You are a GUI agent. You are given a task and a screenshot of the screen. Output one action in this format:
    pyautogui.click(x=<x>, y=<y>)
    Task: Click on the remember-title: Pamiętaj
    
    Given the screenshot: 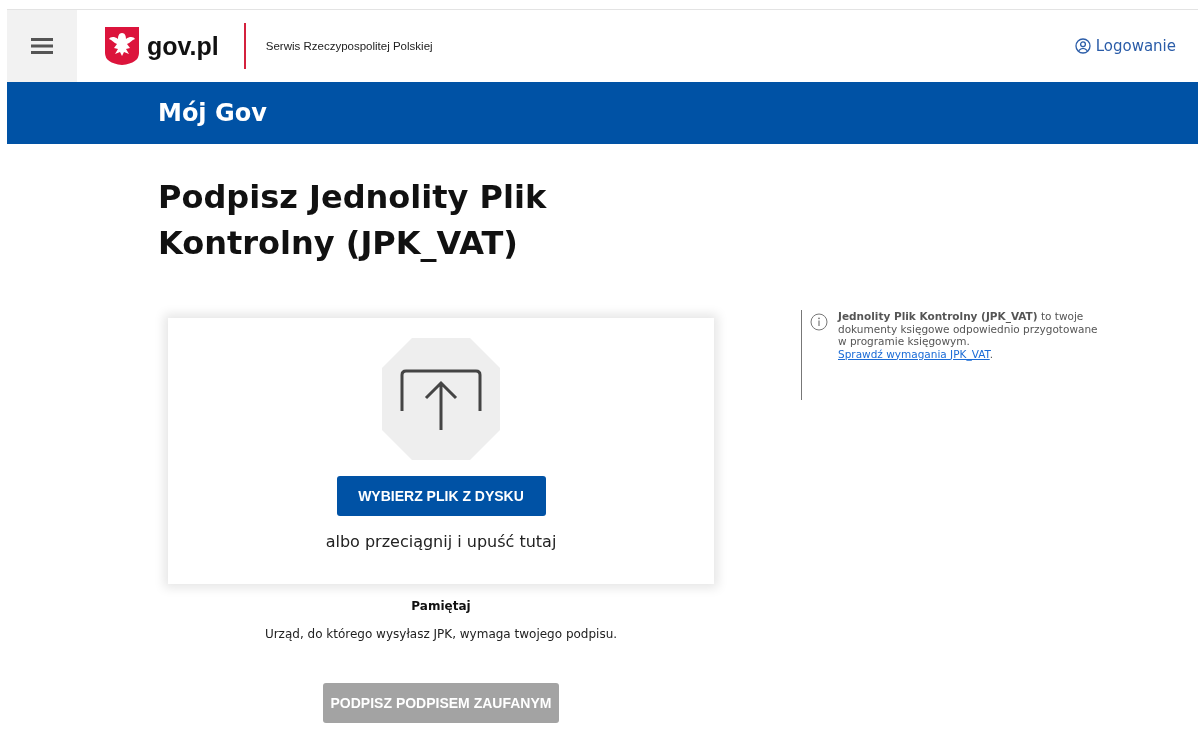 What is the action you would take?
    pyautogui.click(x=441, y=606)
    